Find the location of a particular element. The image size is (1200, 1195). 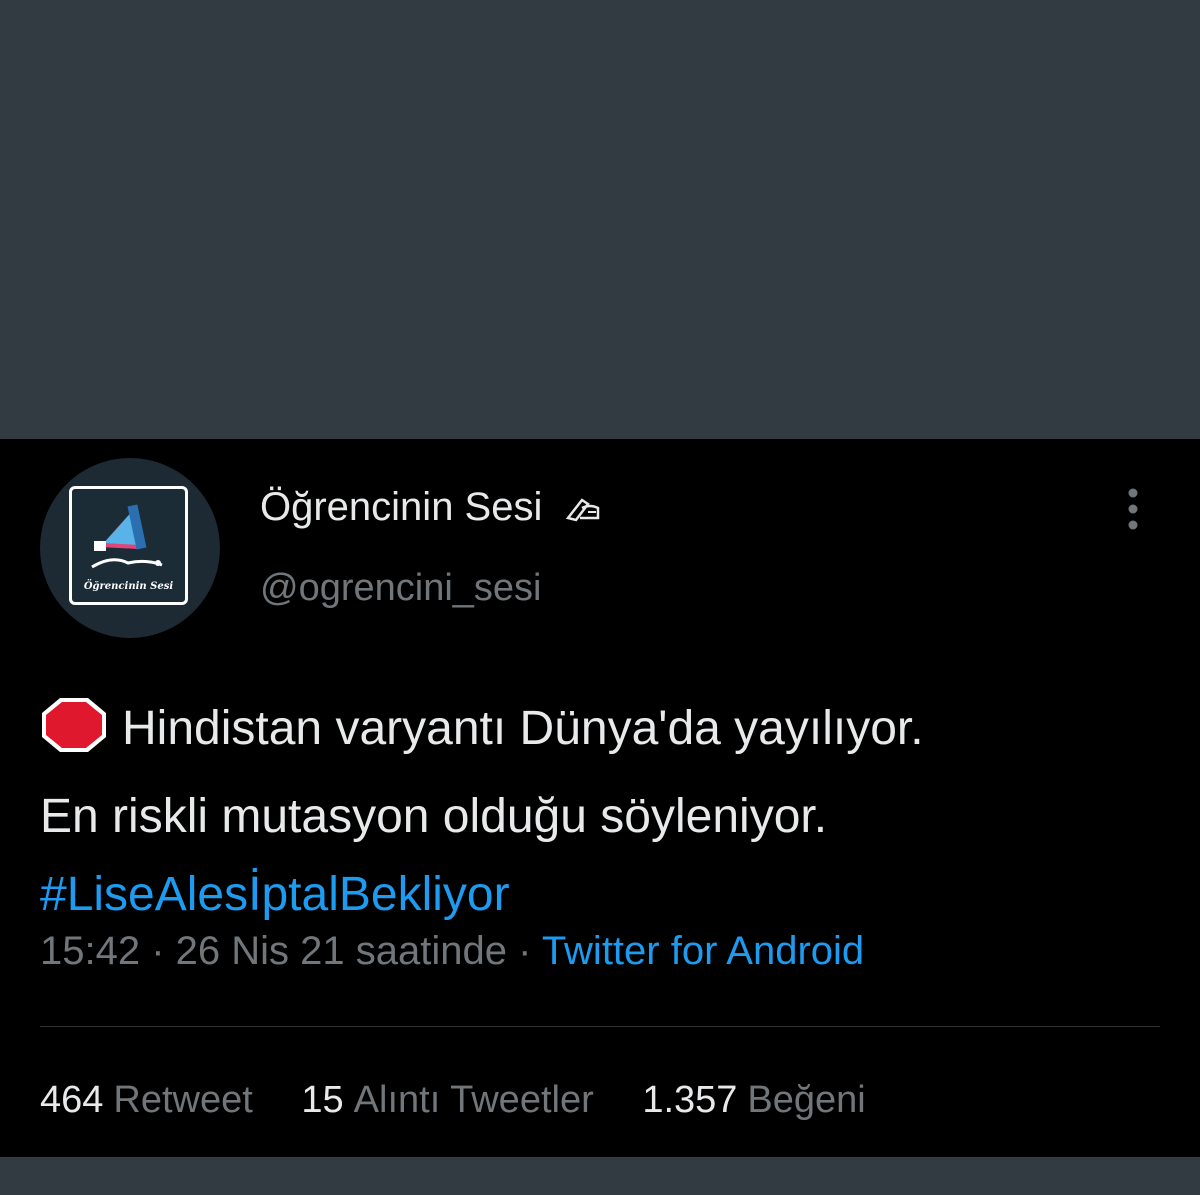

tweet-source-link: Twitter for Android is located at coordinates (703, 951).